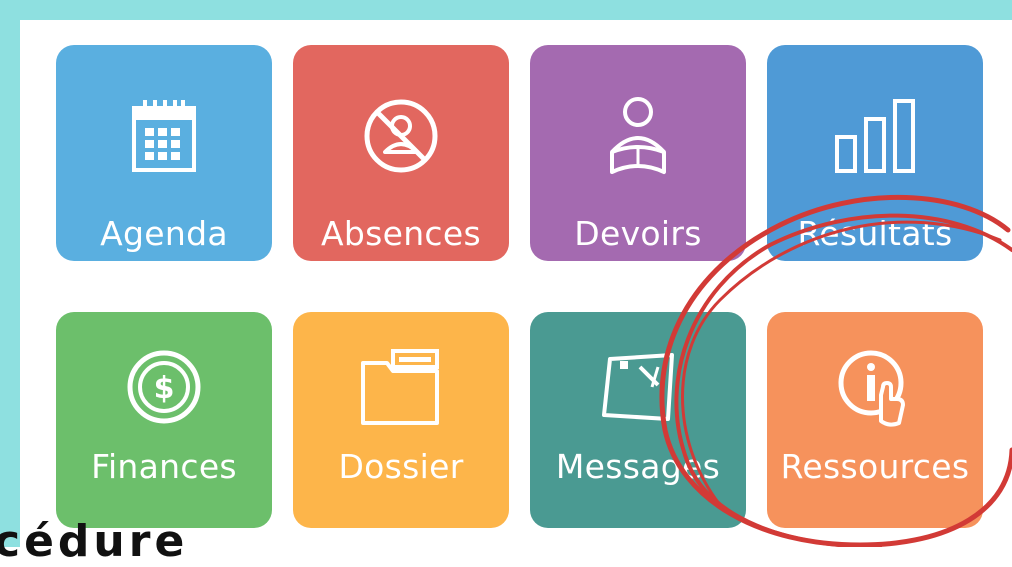 The image size is (1012, 567). I want to click on tile-resultats: Résultats, so click(875, 153).